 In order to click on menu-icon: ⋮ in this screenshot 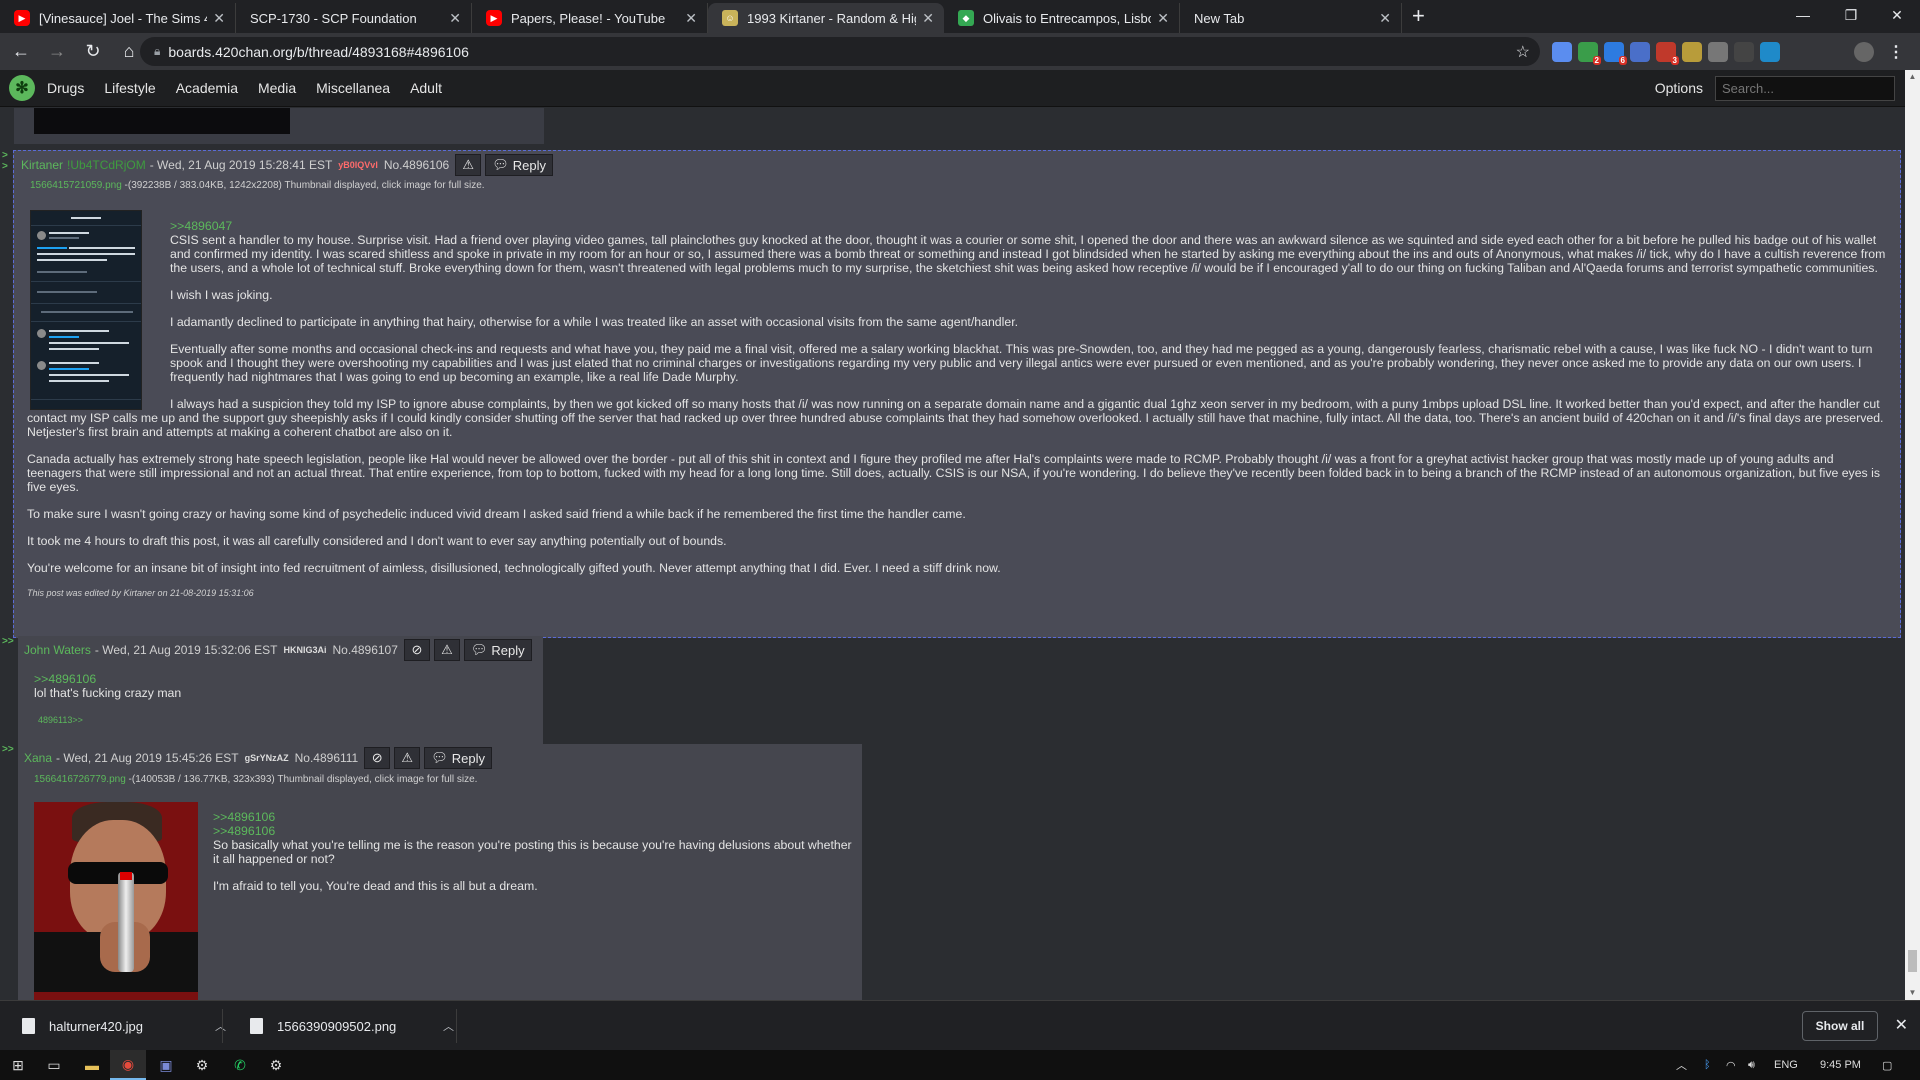, I will do `click(1896, 52)`.